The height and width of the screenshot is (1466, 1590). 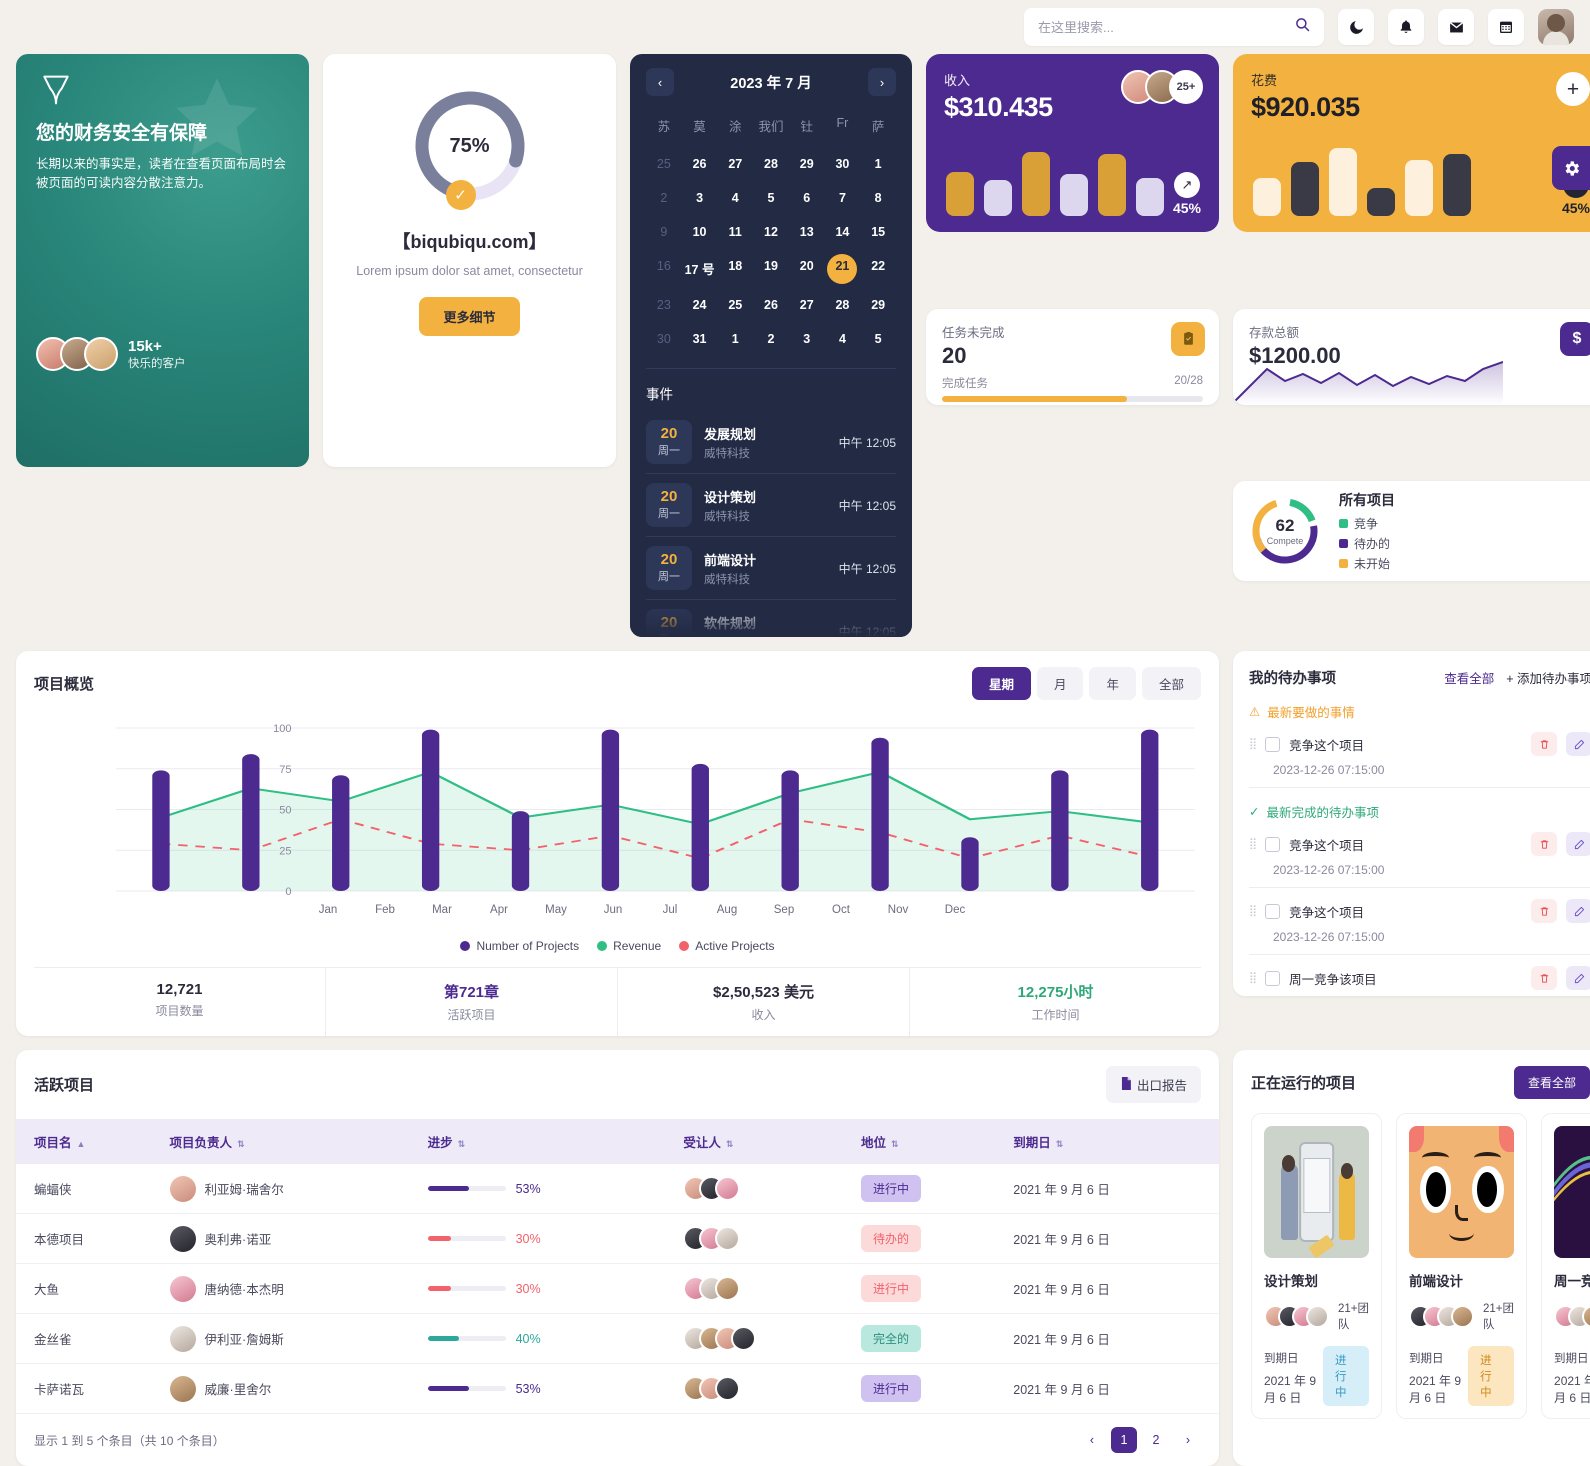 What do you see at coordinates (1462, 1266) in the screenshot?
I see `running-project-card: 前端设计 21+团队 到期日 2021 年 9 月 6 日进行中` at bounding box center [1462, 1266].